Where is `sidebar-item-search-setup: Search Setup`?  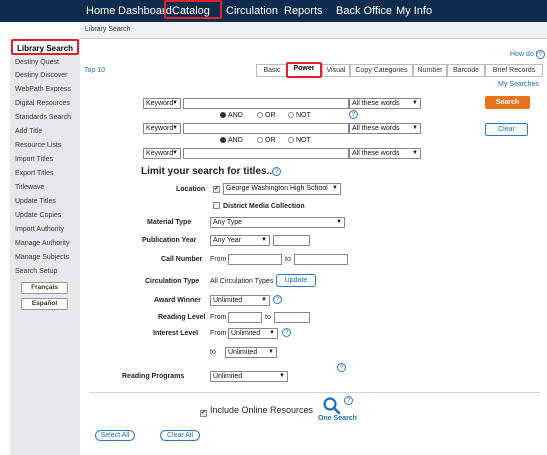 sidebar-item-search-setup: Search Setup is located at coordinates (36, 271).